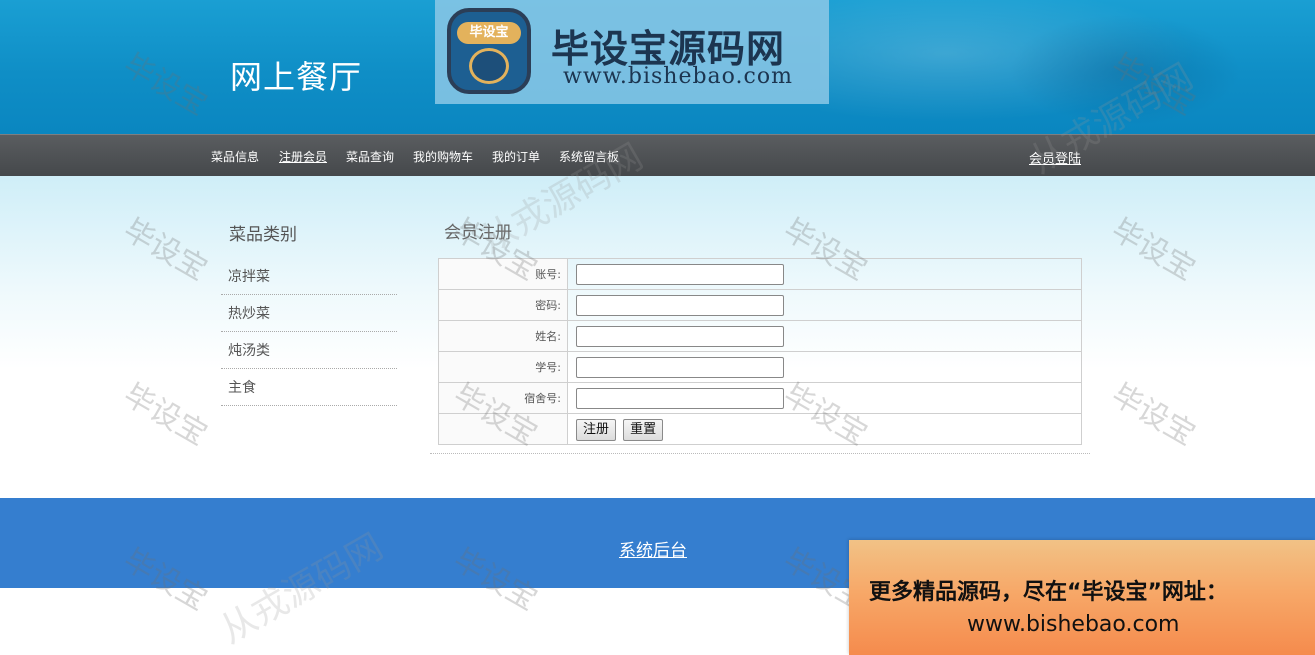 This screenshot has height=655, width=1315. Describe the element at coordinates (680, 336) in the screenshot. I see `name-input` at that location.